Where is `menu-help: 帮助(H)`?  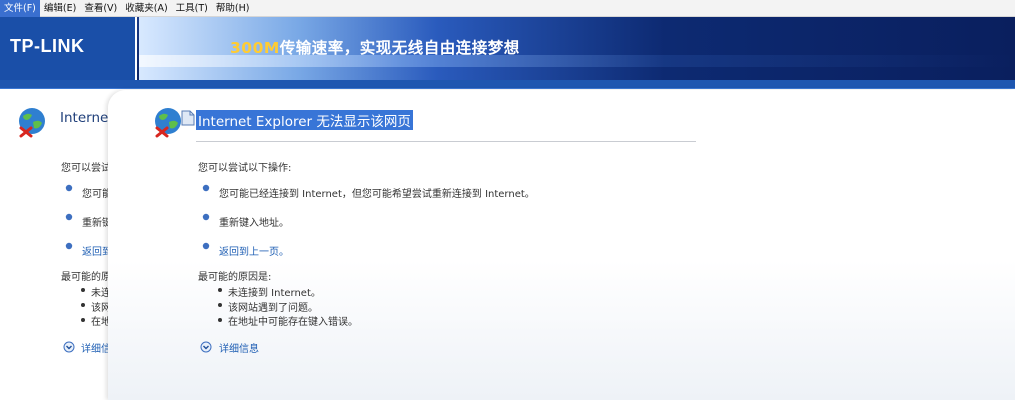 menu-help: 帮助(H) is located at coordinates (233, 8).